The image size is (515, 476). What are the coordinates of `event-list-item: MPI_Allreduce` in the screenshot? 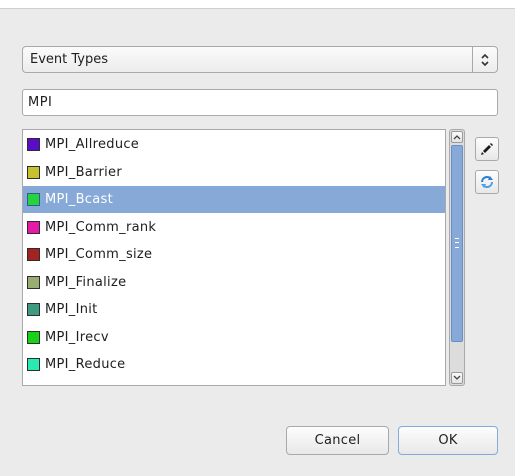 It's located at (234, 144).